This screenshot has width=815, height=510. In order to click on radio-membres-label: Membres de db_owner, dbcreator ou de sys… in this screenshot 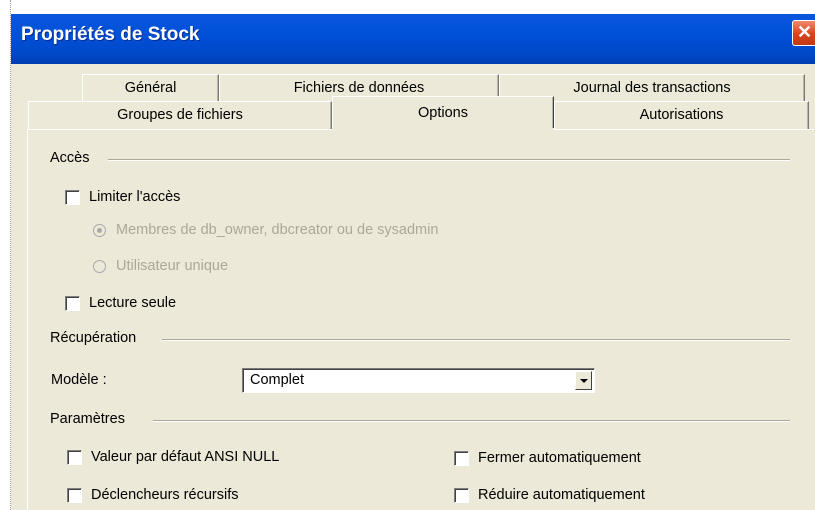, I will do `click(277, 230)`.